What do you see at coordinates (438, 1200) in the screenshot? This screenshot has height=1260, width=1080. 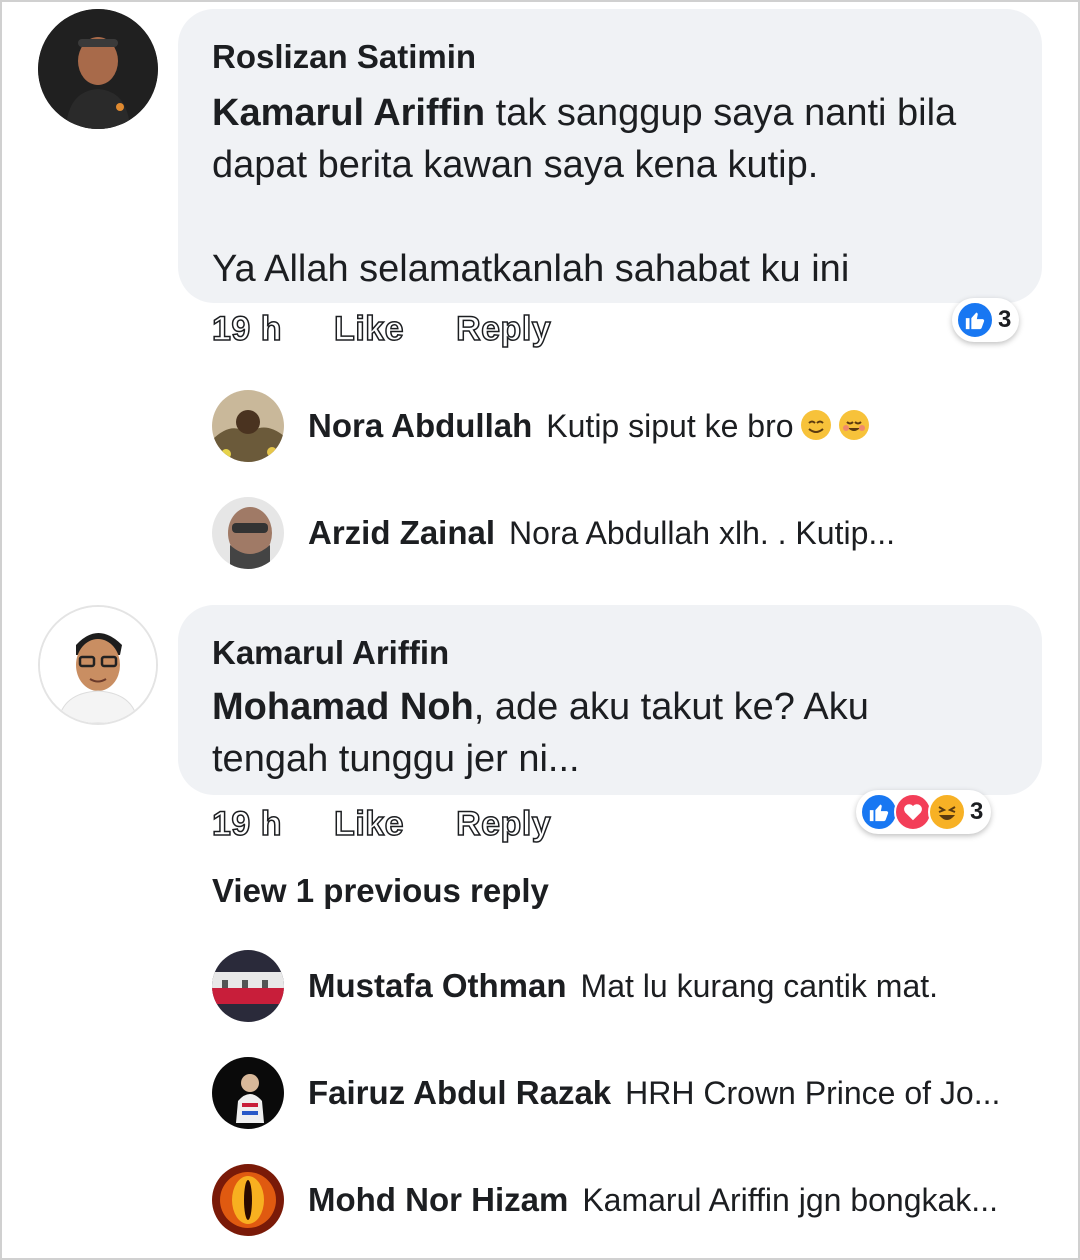 I see `reply-author: Mohd Nor Hizam` at bounding box center [438, 1200].